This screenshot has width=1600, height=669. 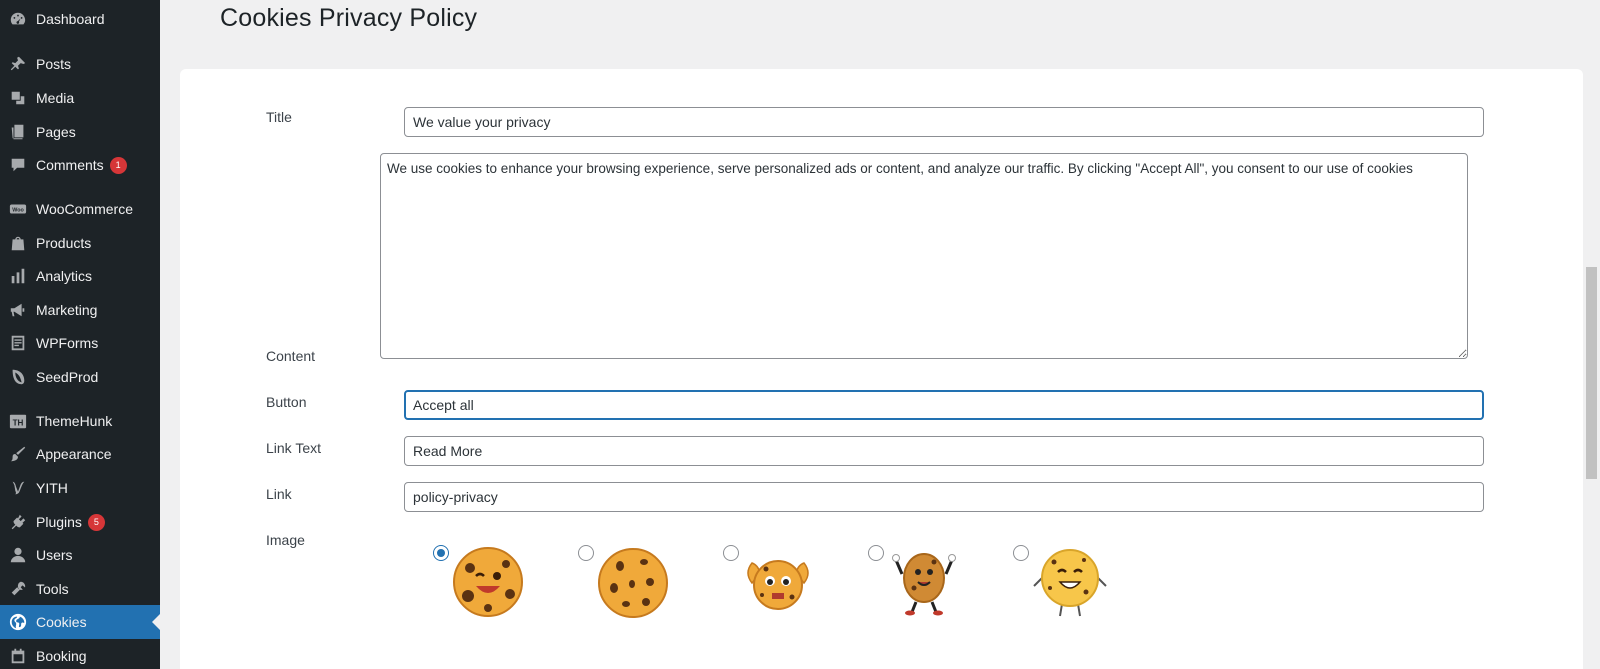 I want to click on woocommerce-icon: Woo, so click(x=18, y=209).